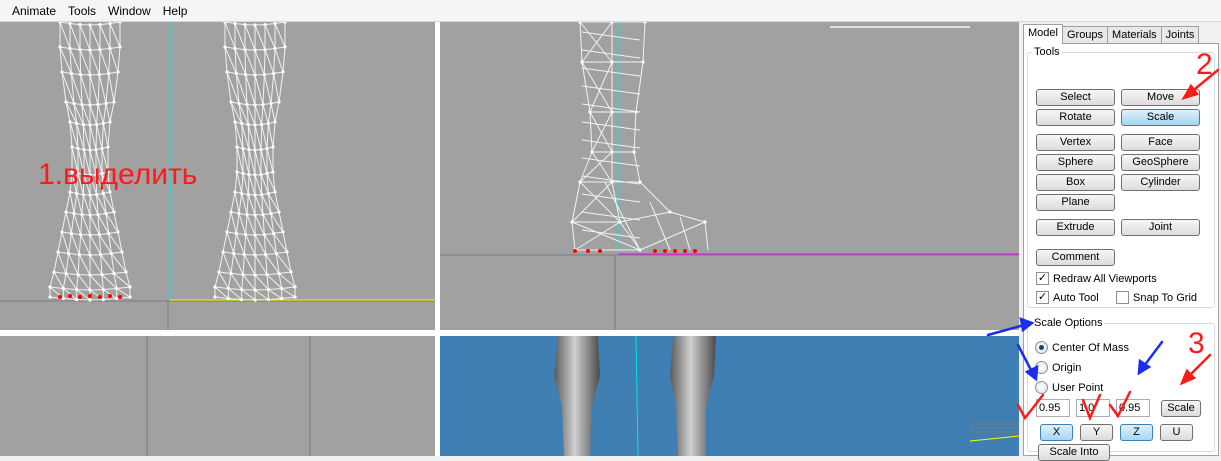  I want to click on center-of-mass-radio: Center Of Mass, so click(1082, 347).